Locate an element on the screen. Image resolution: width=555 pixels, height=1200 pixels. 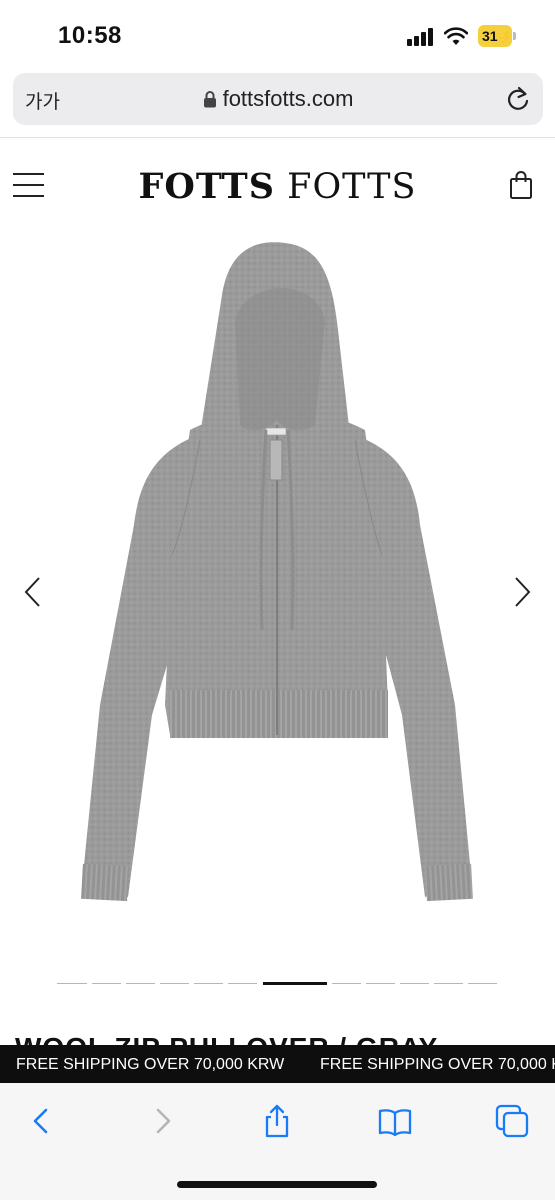
status-time: 10:58 is located at coordinates (90, 35).